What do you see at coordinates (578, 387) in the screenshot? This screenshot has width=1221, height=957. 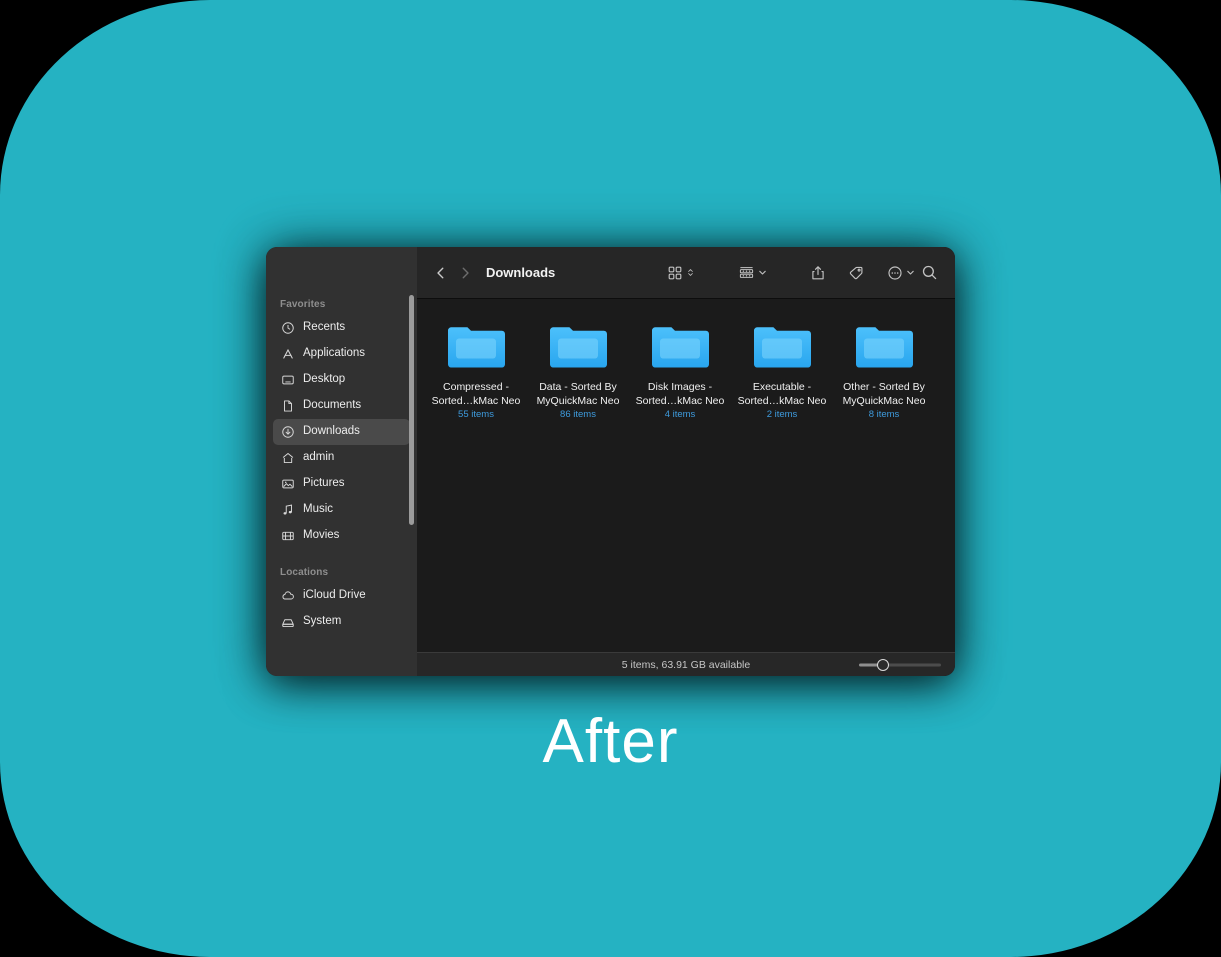 I see `file-name-line: Data - Sorted By` at bounding box center [578, 387].